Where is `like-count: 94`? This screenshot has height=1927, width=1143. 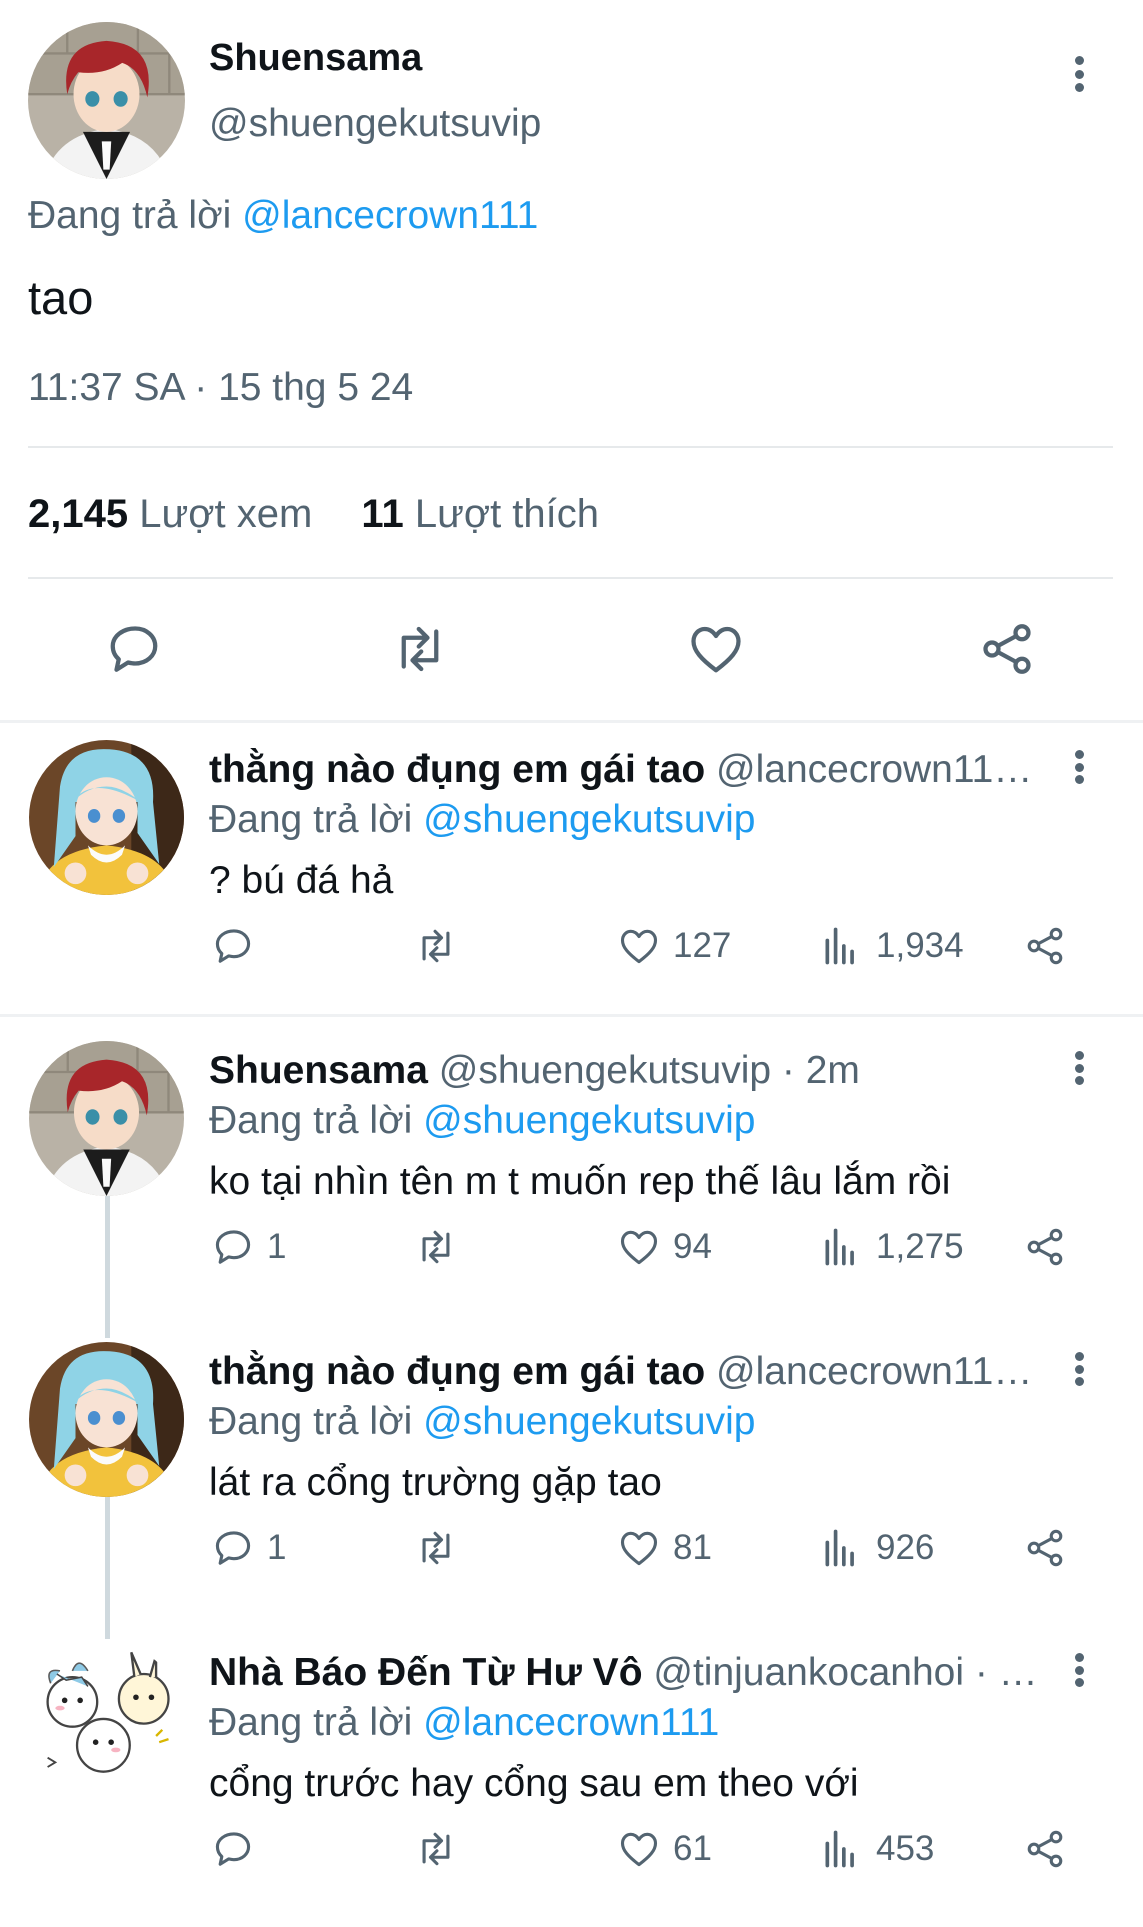
like-count: 94 is located at coordinates (692, 1246).